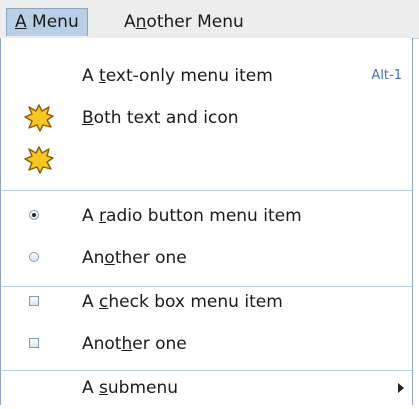 The height and width of the screenshot is (409, 419). Describe the element at coordinates (160, 118) in the screenshot. I see `menu-item-text-and-icon-label: Both text and icon` at that location.